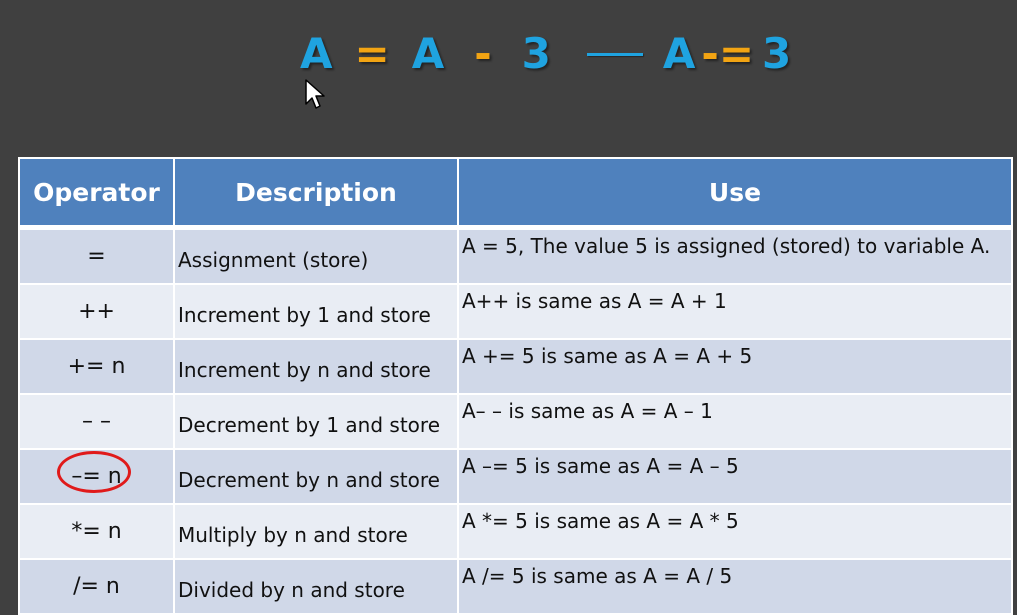 This screenshot has height=615, width=1017. Describe the element at coordinates (316, 586) in the screenshot. I see `description-cell: Divided by n and store` at that location.